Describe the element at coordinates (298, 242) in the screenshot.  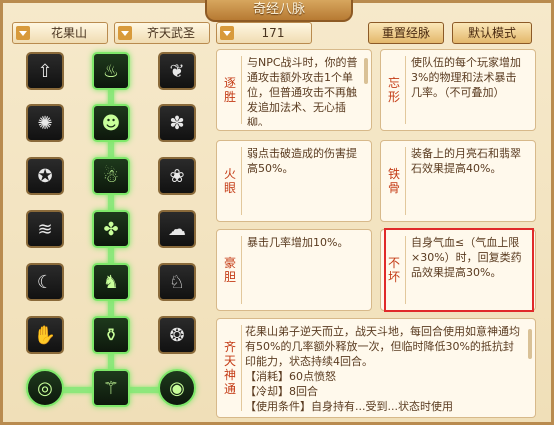
I see `talent-desc: 暴击几率增加10%。` at that location.